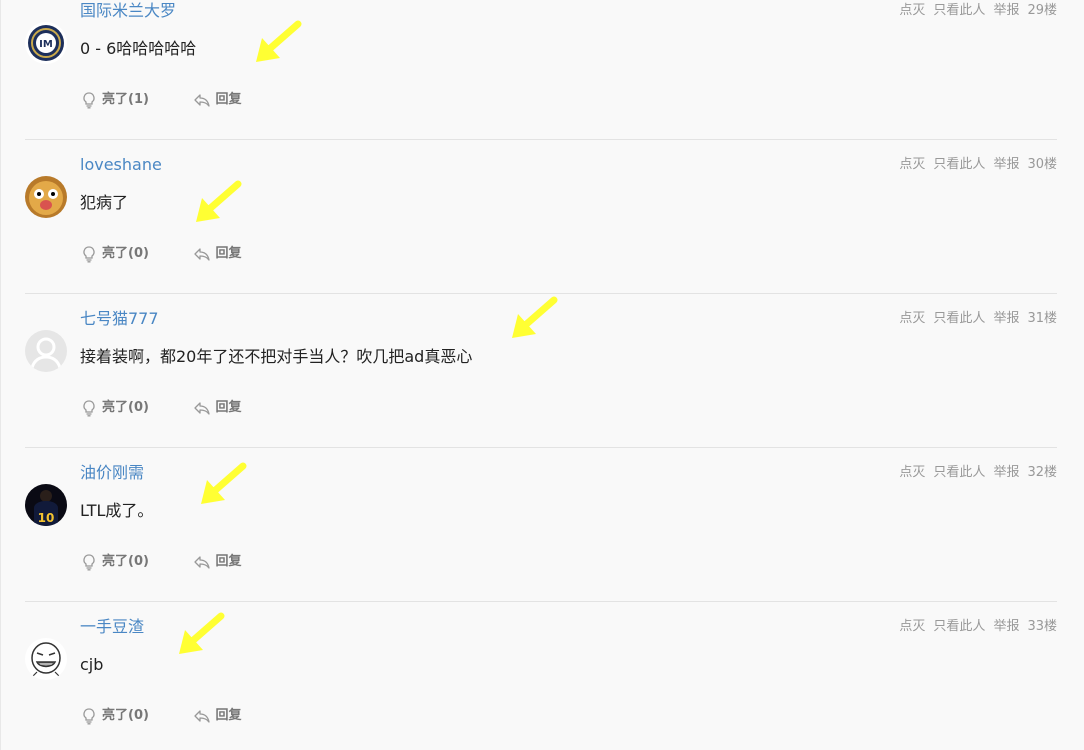 The height and width of the screenshot is (750, 1084). I want to click on floor-number: 31楼, so click(1042, 318).